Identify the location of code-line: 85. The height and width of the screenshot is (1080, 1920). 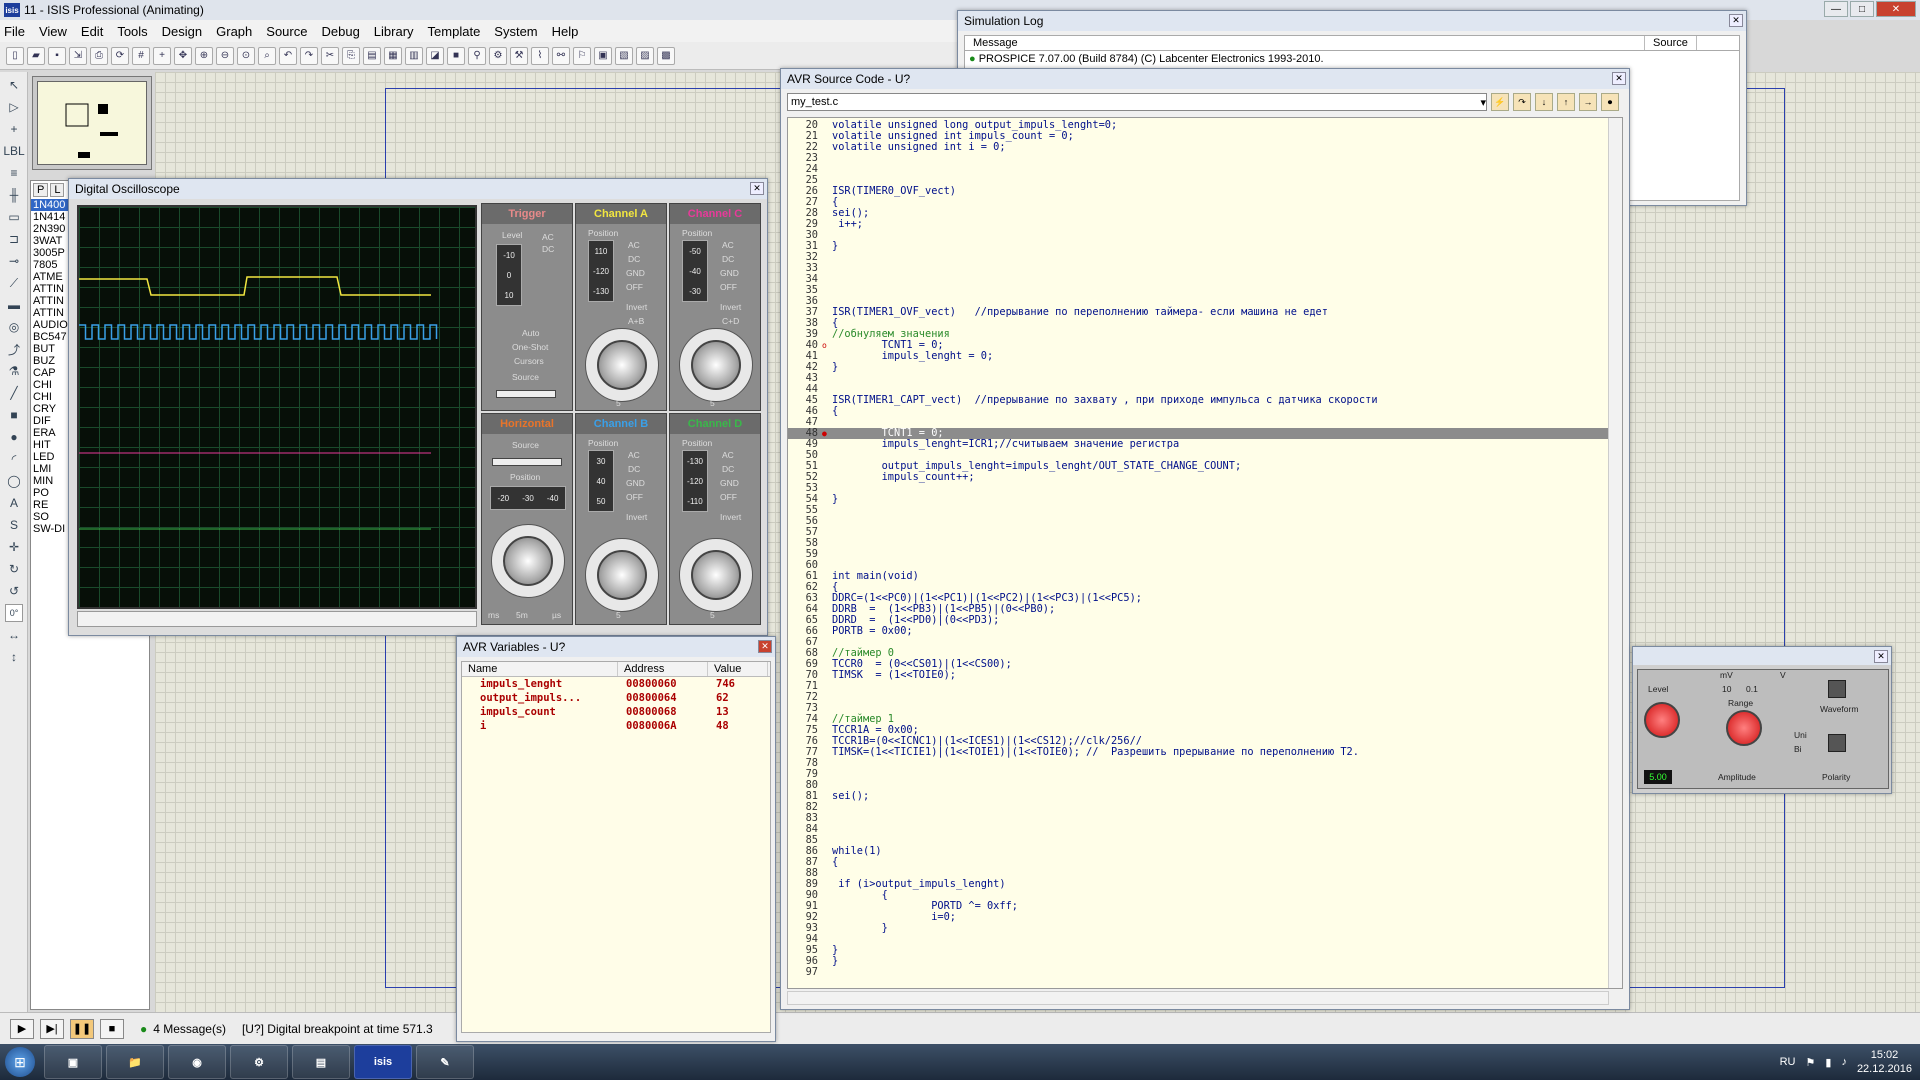
(1205, 840).